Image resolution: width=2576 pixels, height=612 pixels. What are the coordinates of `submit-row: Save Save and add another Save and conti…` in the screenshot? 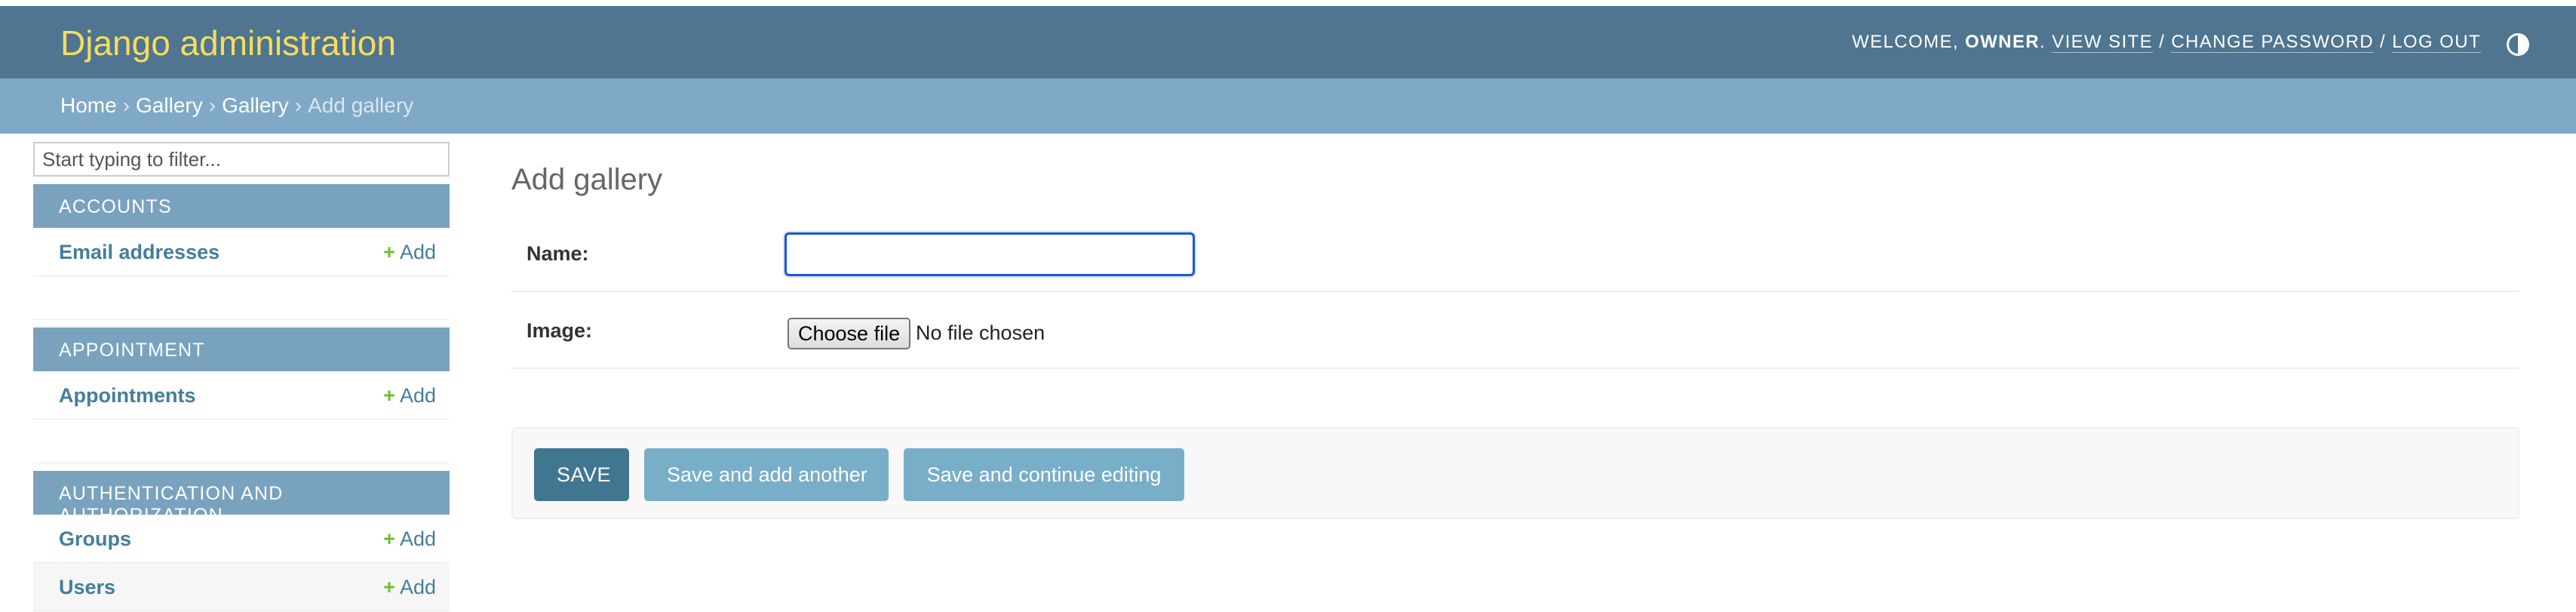 It's located at (1515, 473).